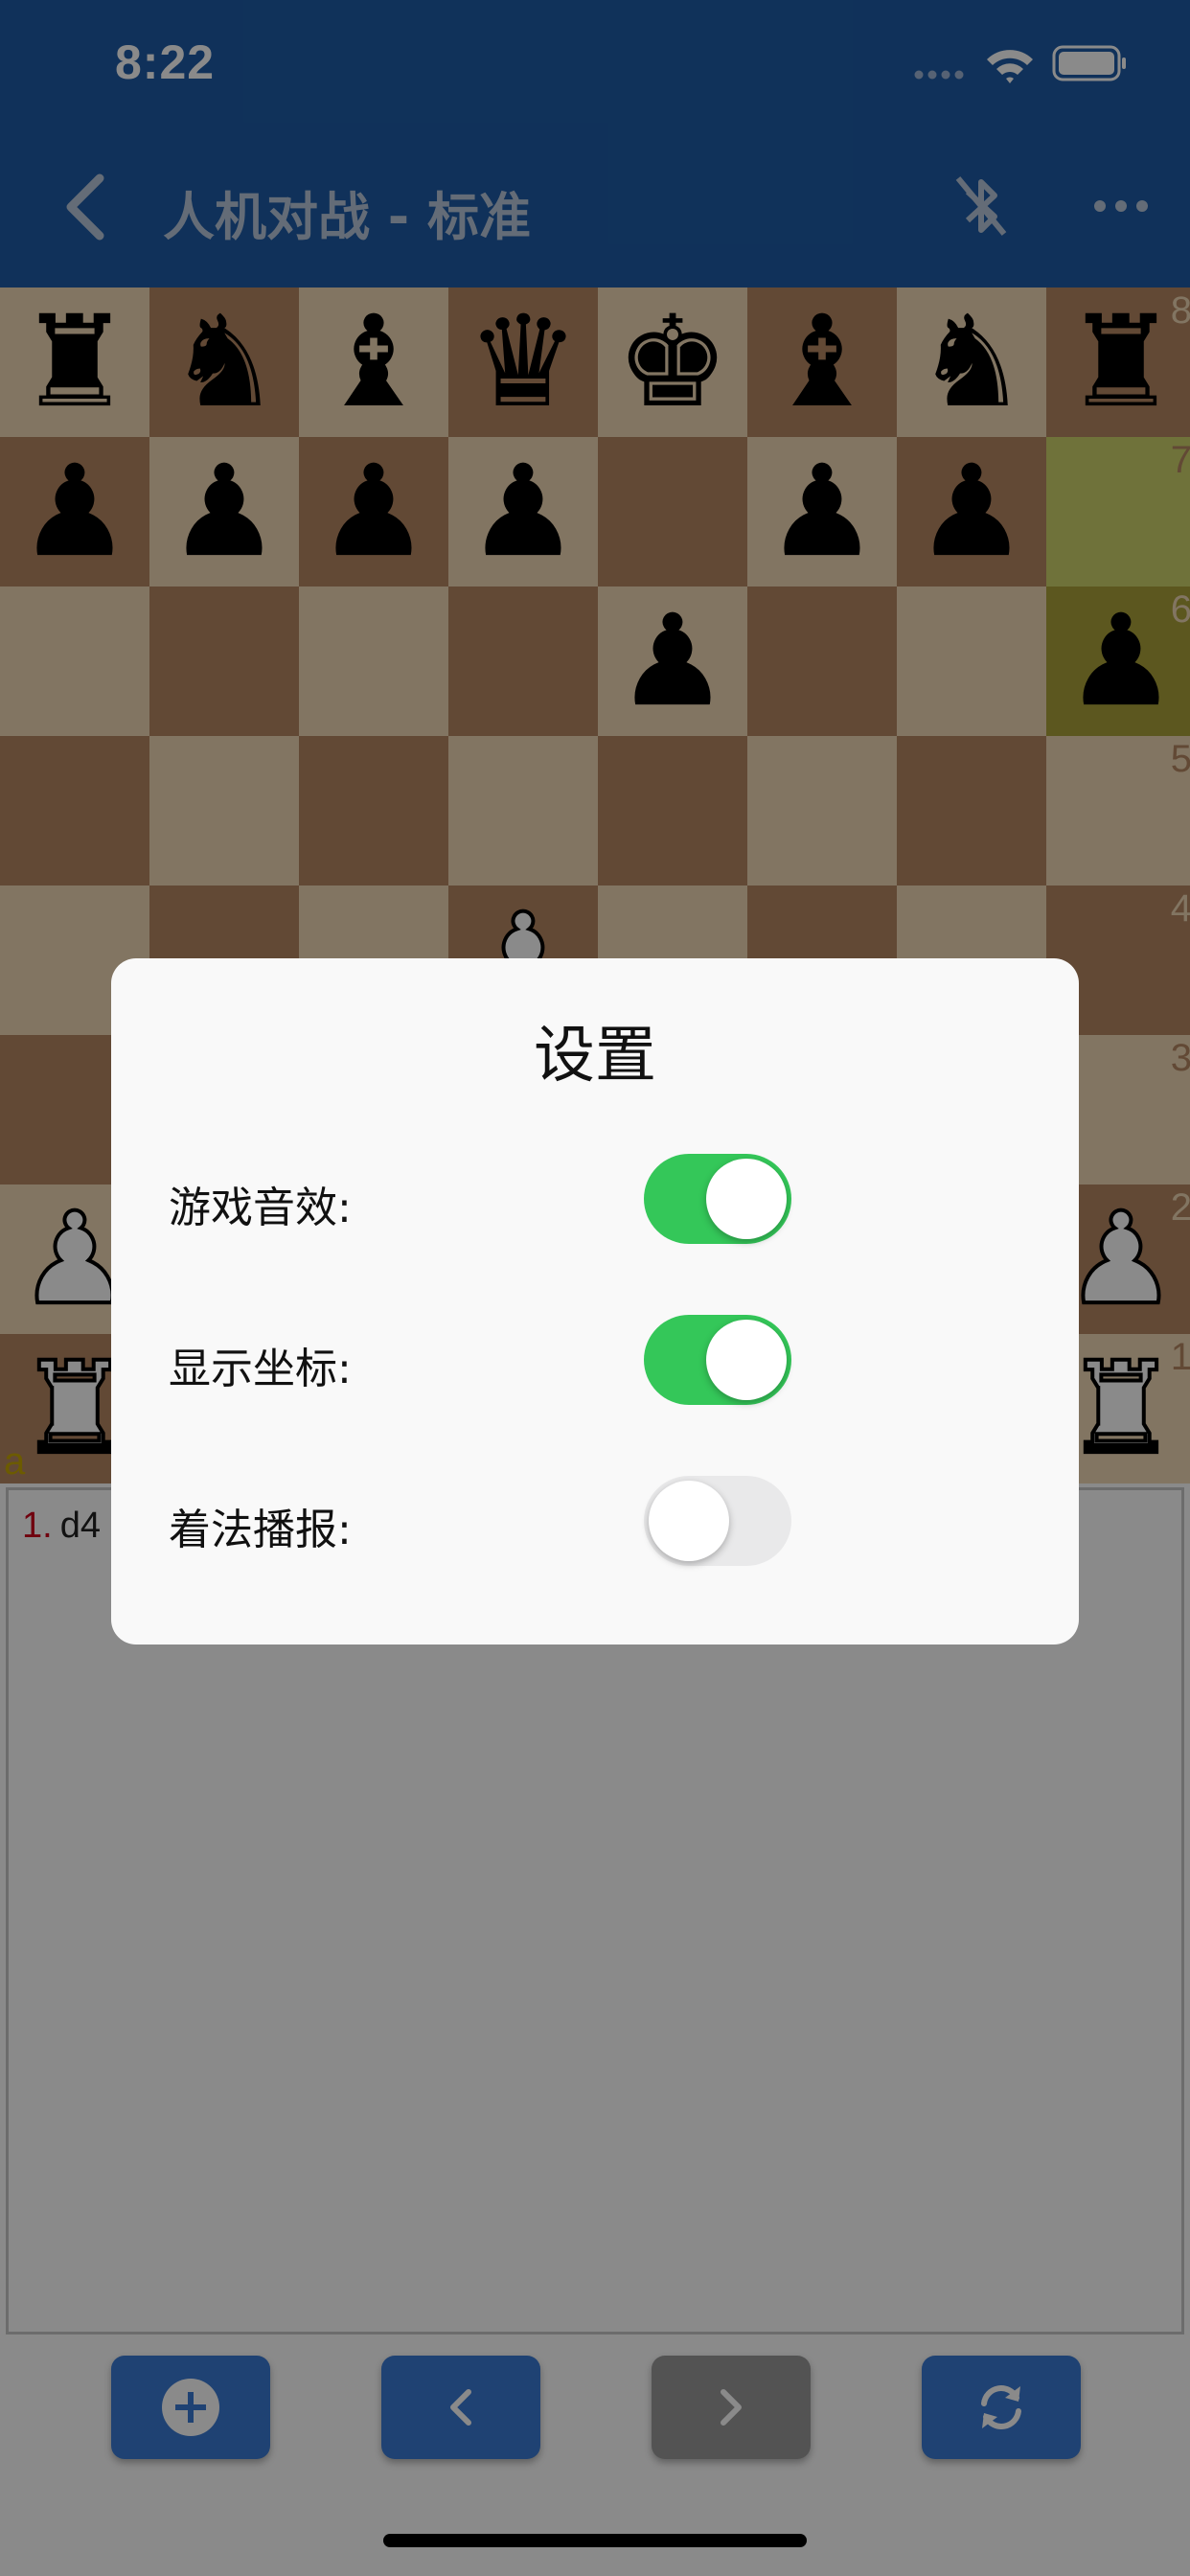 This screenshot has width=1190, height=2576. I want to click on setting-label: 游戏音效:, so click(261, 1208).